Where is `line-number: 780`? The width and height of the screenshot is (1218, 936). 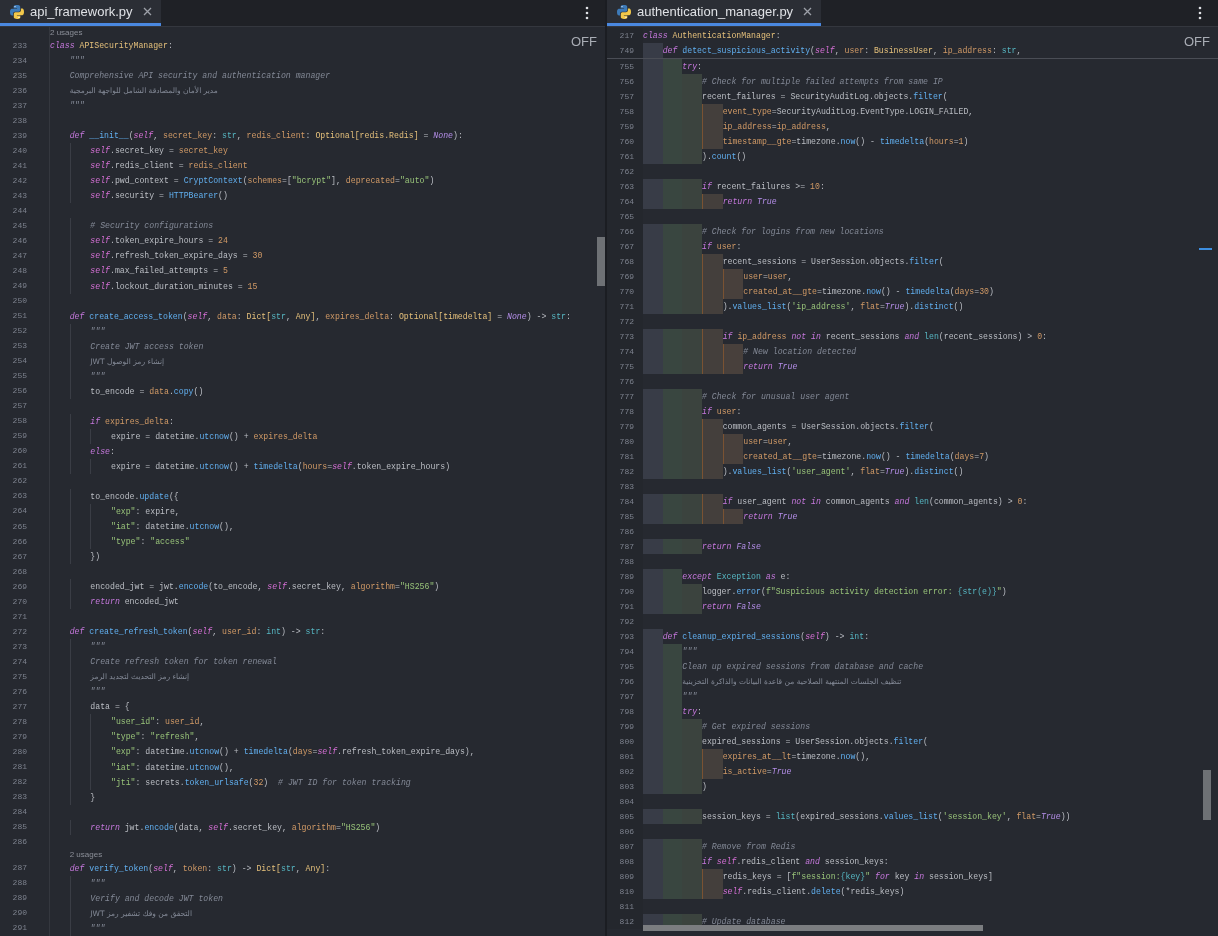 line-number: 780 is located at coordinates (626, 441).